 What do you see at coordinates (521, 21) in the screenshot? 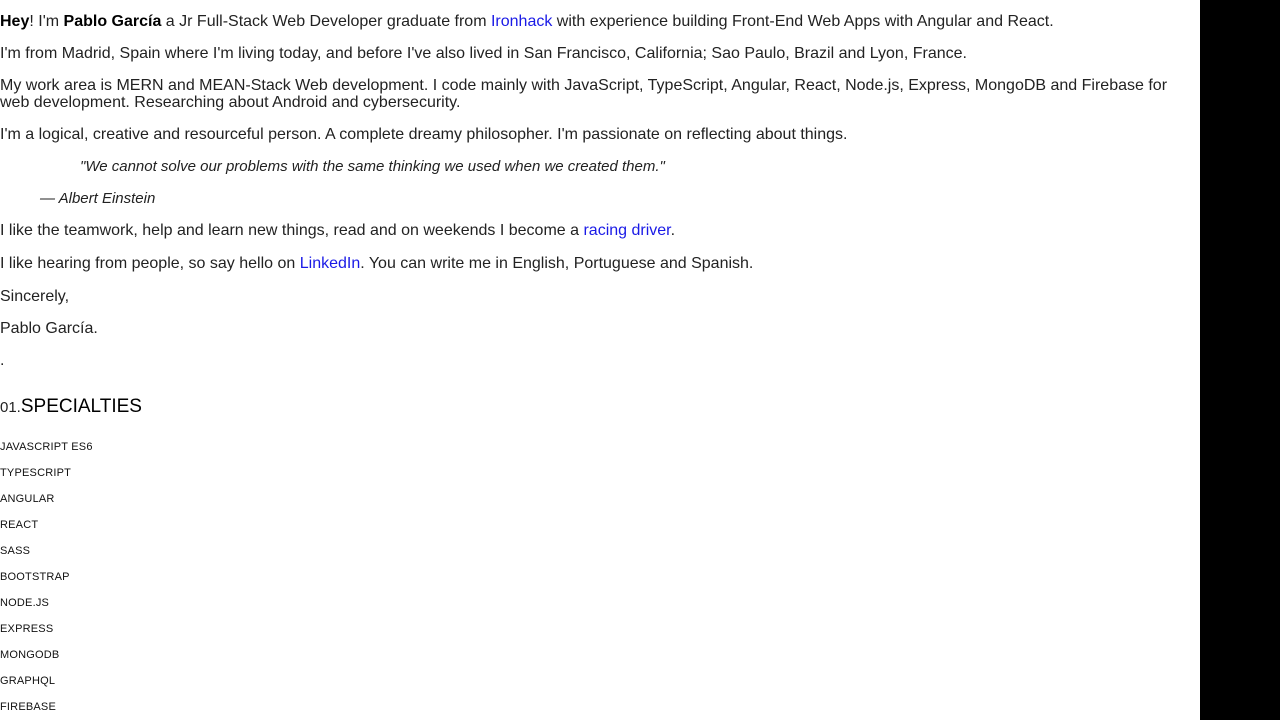
I see `ironhack-link: Ironhack` at bounding box center [521, 21].